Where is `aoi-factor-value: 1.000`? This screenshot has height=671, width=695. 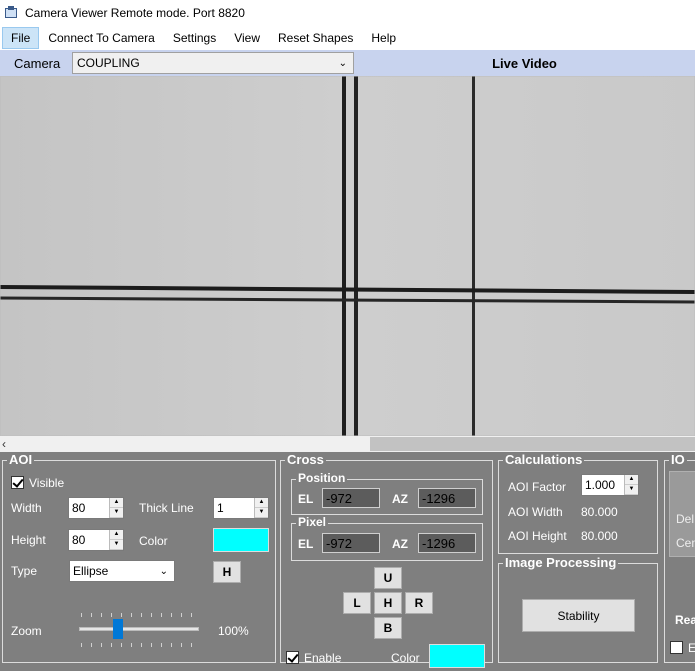 aoi-factor-value: 1.000 is located at coordinates (600, 485).